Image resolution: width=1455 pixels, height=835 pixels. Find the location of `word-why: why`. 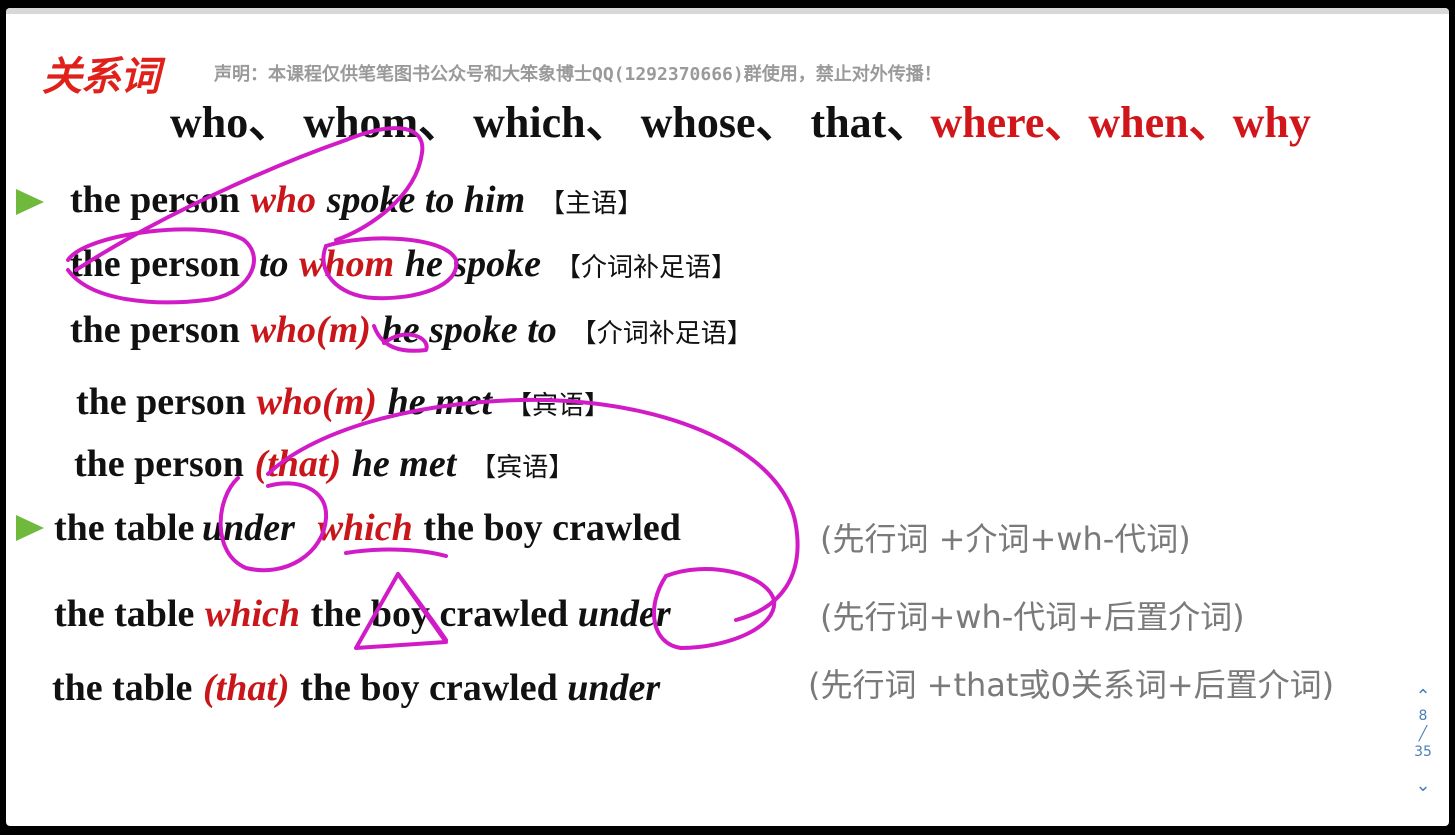

word-why: why is located at coordinates (1271, 122).